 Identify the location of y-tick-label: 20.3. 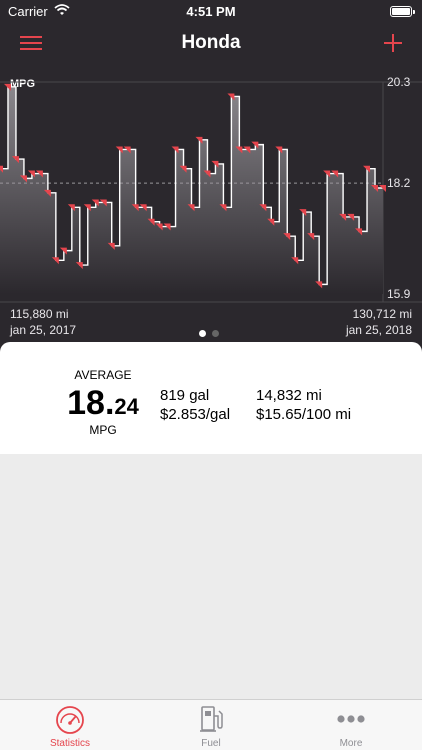
(399, 82).